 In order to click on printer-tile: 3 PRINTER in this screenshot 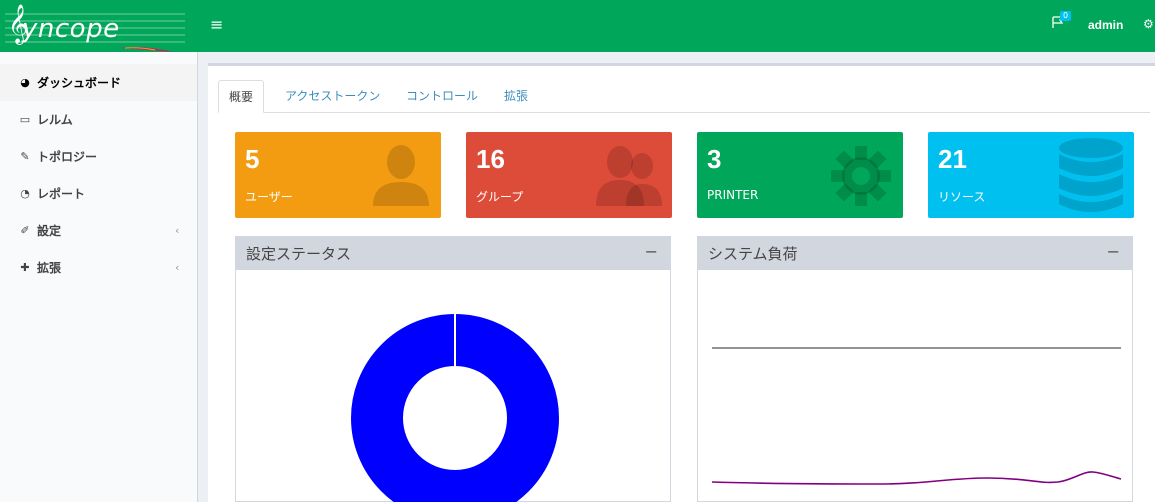, I will do `click(800, 175)`.